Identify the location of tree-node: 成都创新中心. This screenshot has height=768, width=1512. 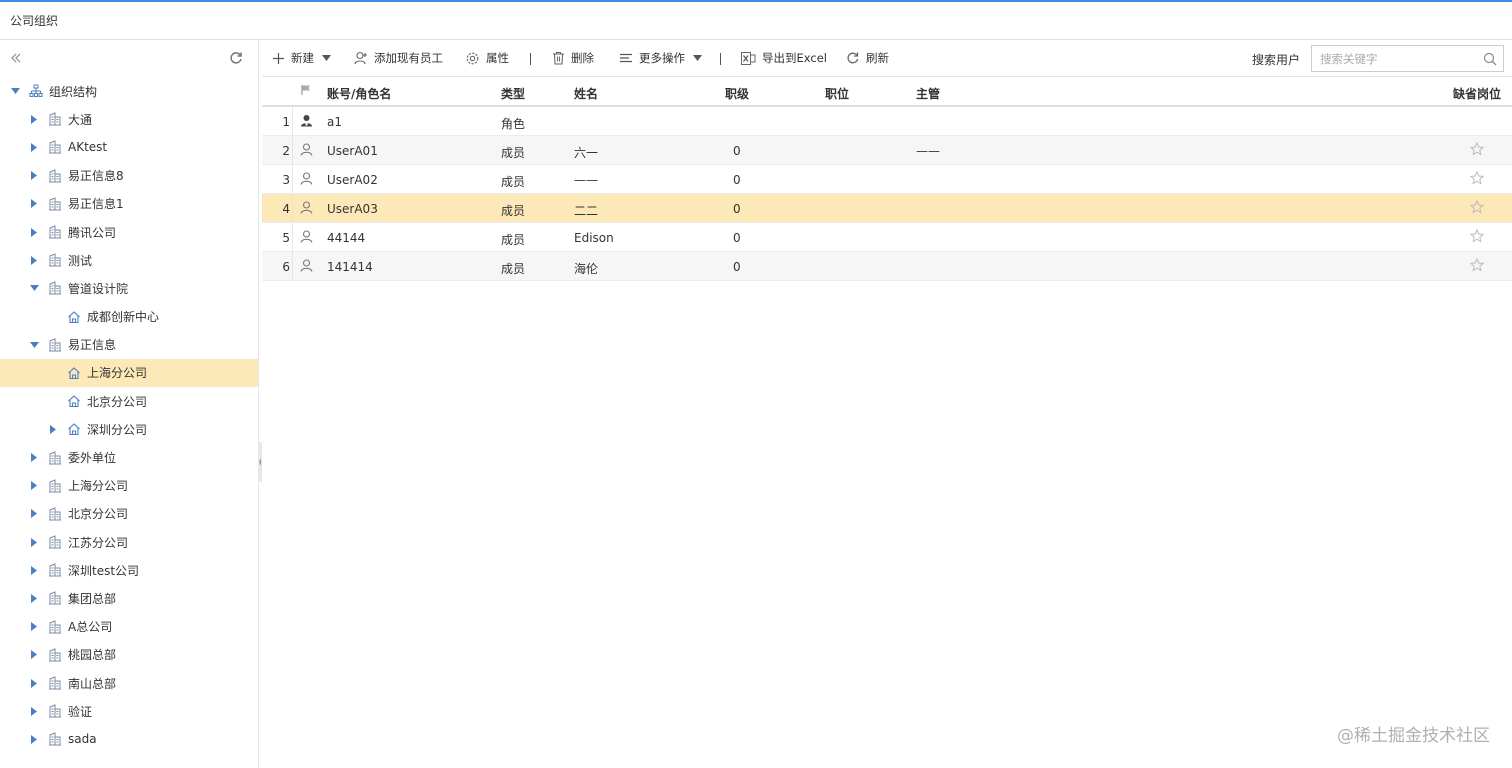
(129, 317).